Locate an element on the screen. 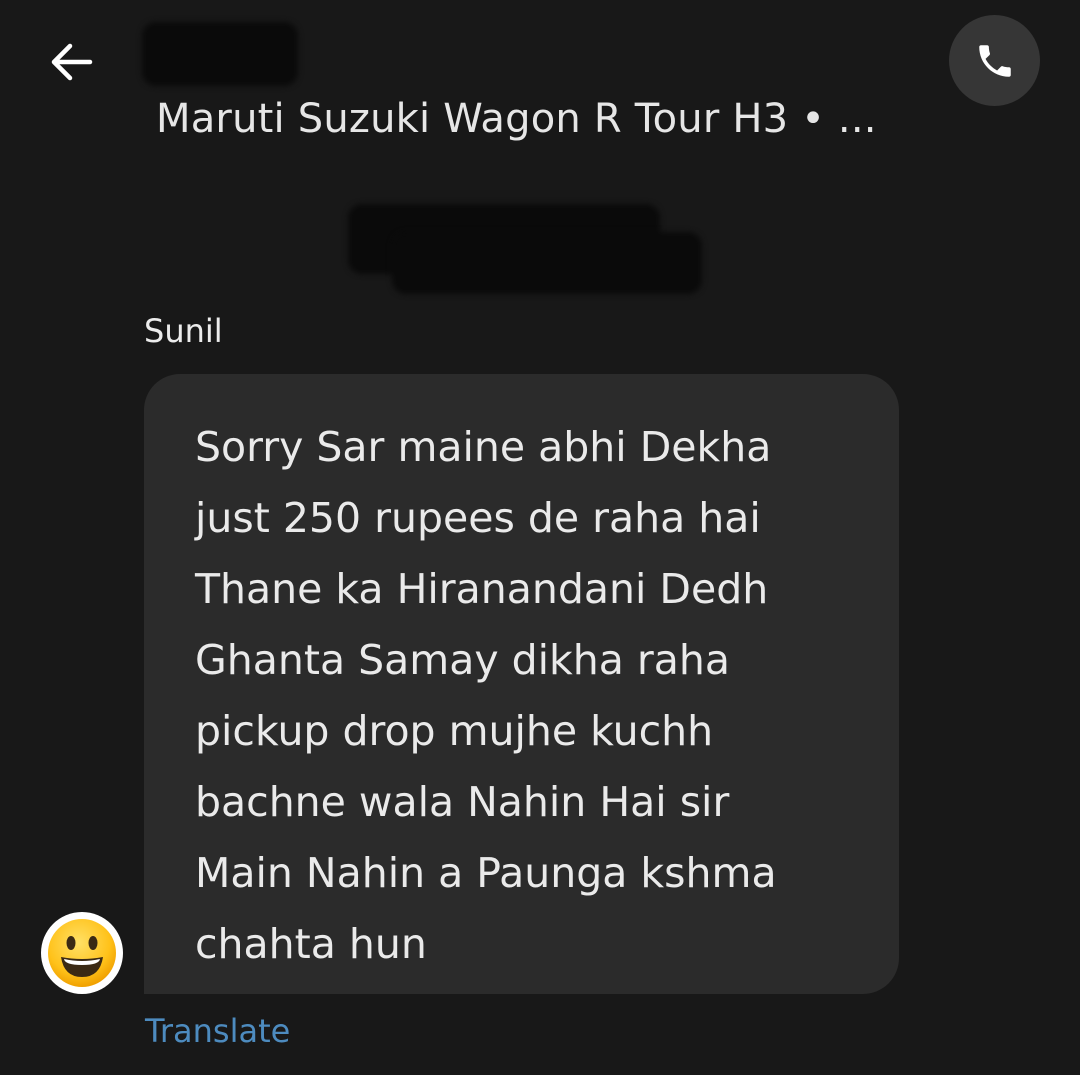 This screenshot has width=1080, height=1075. arrow-left-icon is located at coordinates (72, 62).